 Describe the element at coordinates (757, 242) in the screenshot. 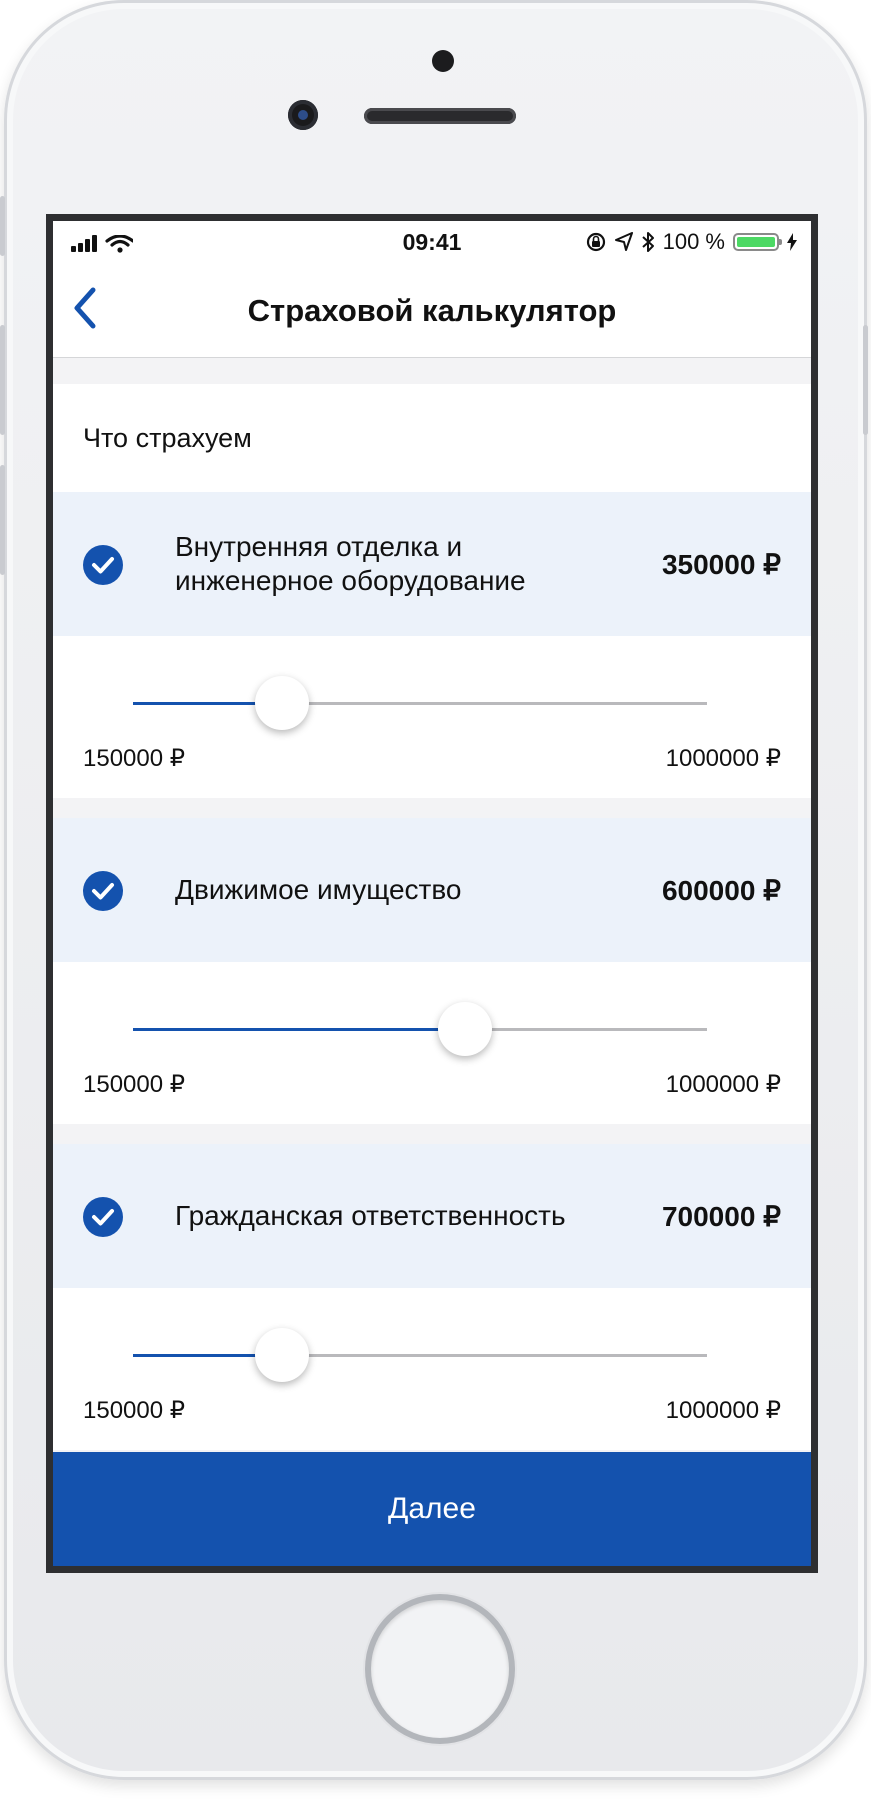

I see `battery-icon` at that location.